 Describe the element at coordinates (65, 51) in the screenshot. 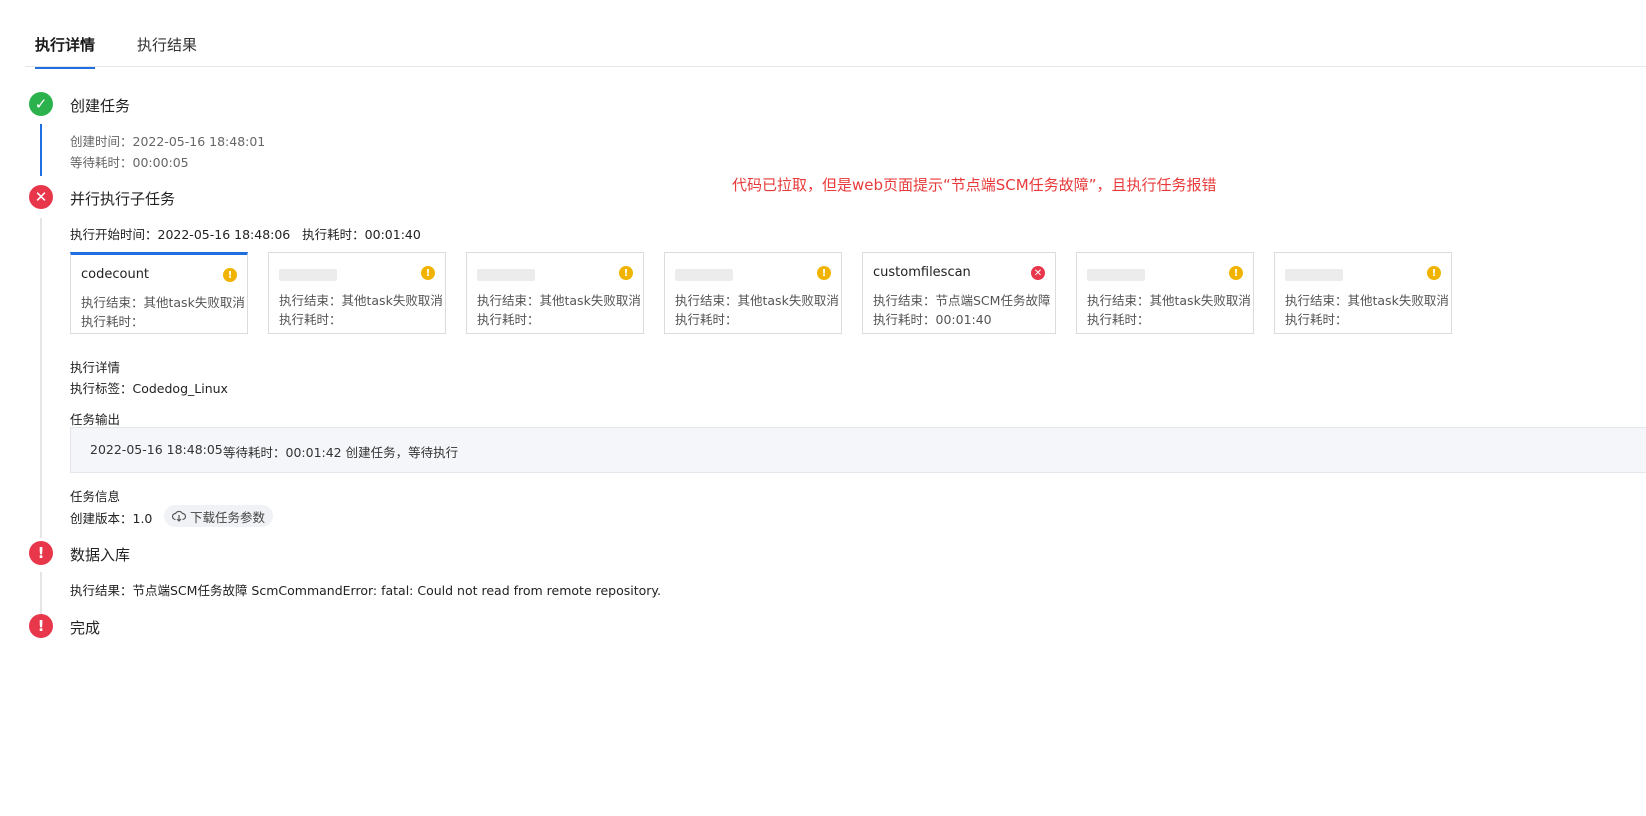

I see `tab-execution-details: 执行详情` at that location.